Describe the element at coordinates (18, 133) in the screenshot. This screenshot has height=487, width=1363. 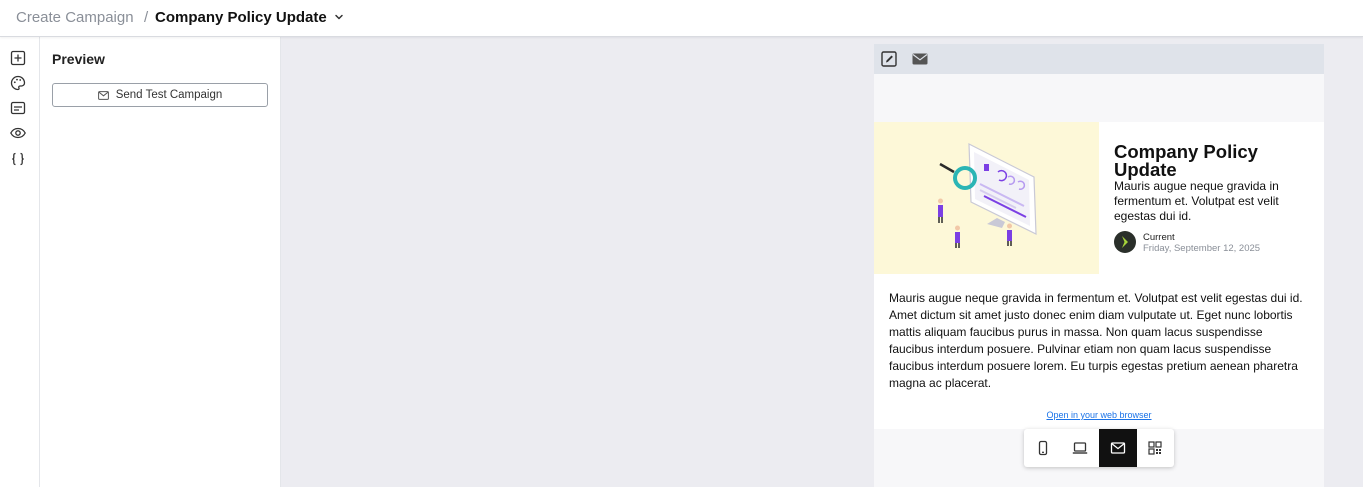
I see `eye-icon` at that location.